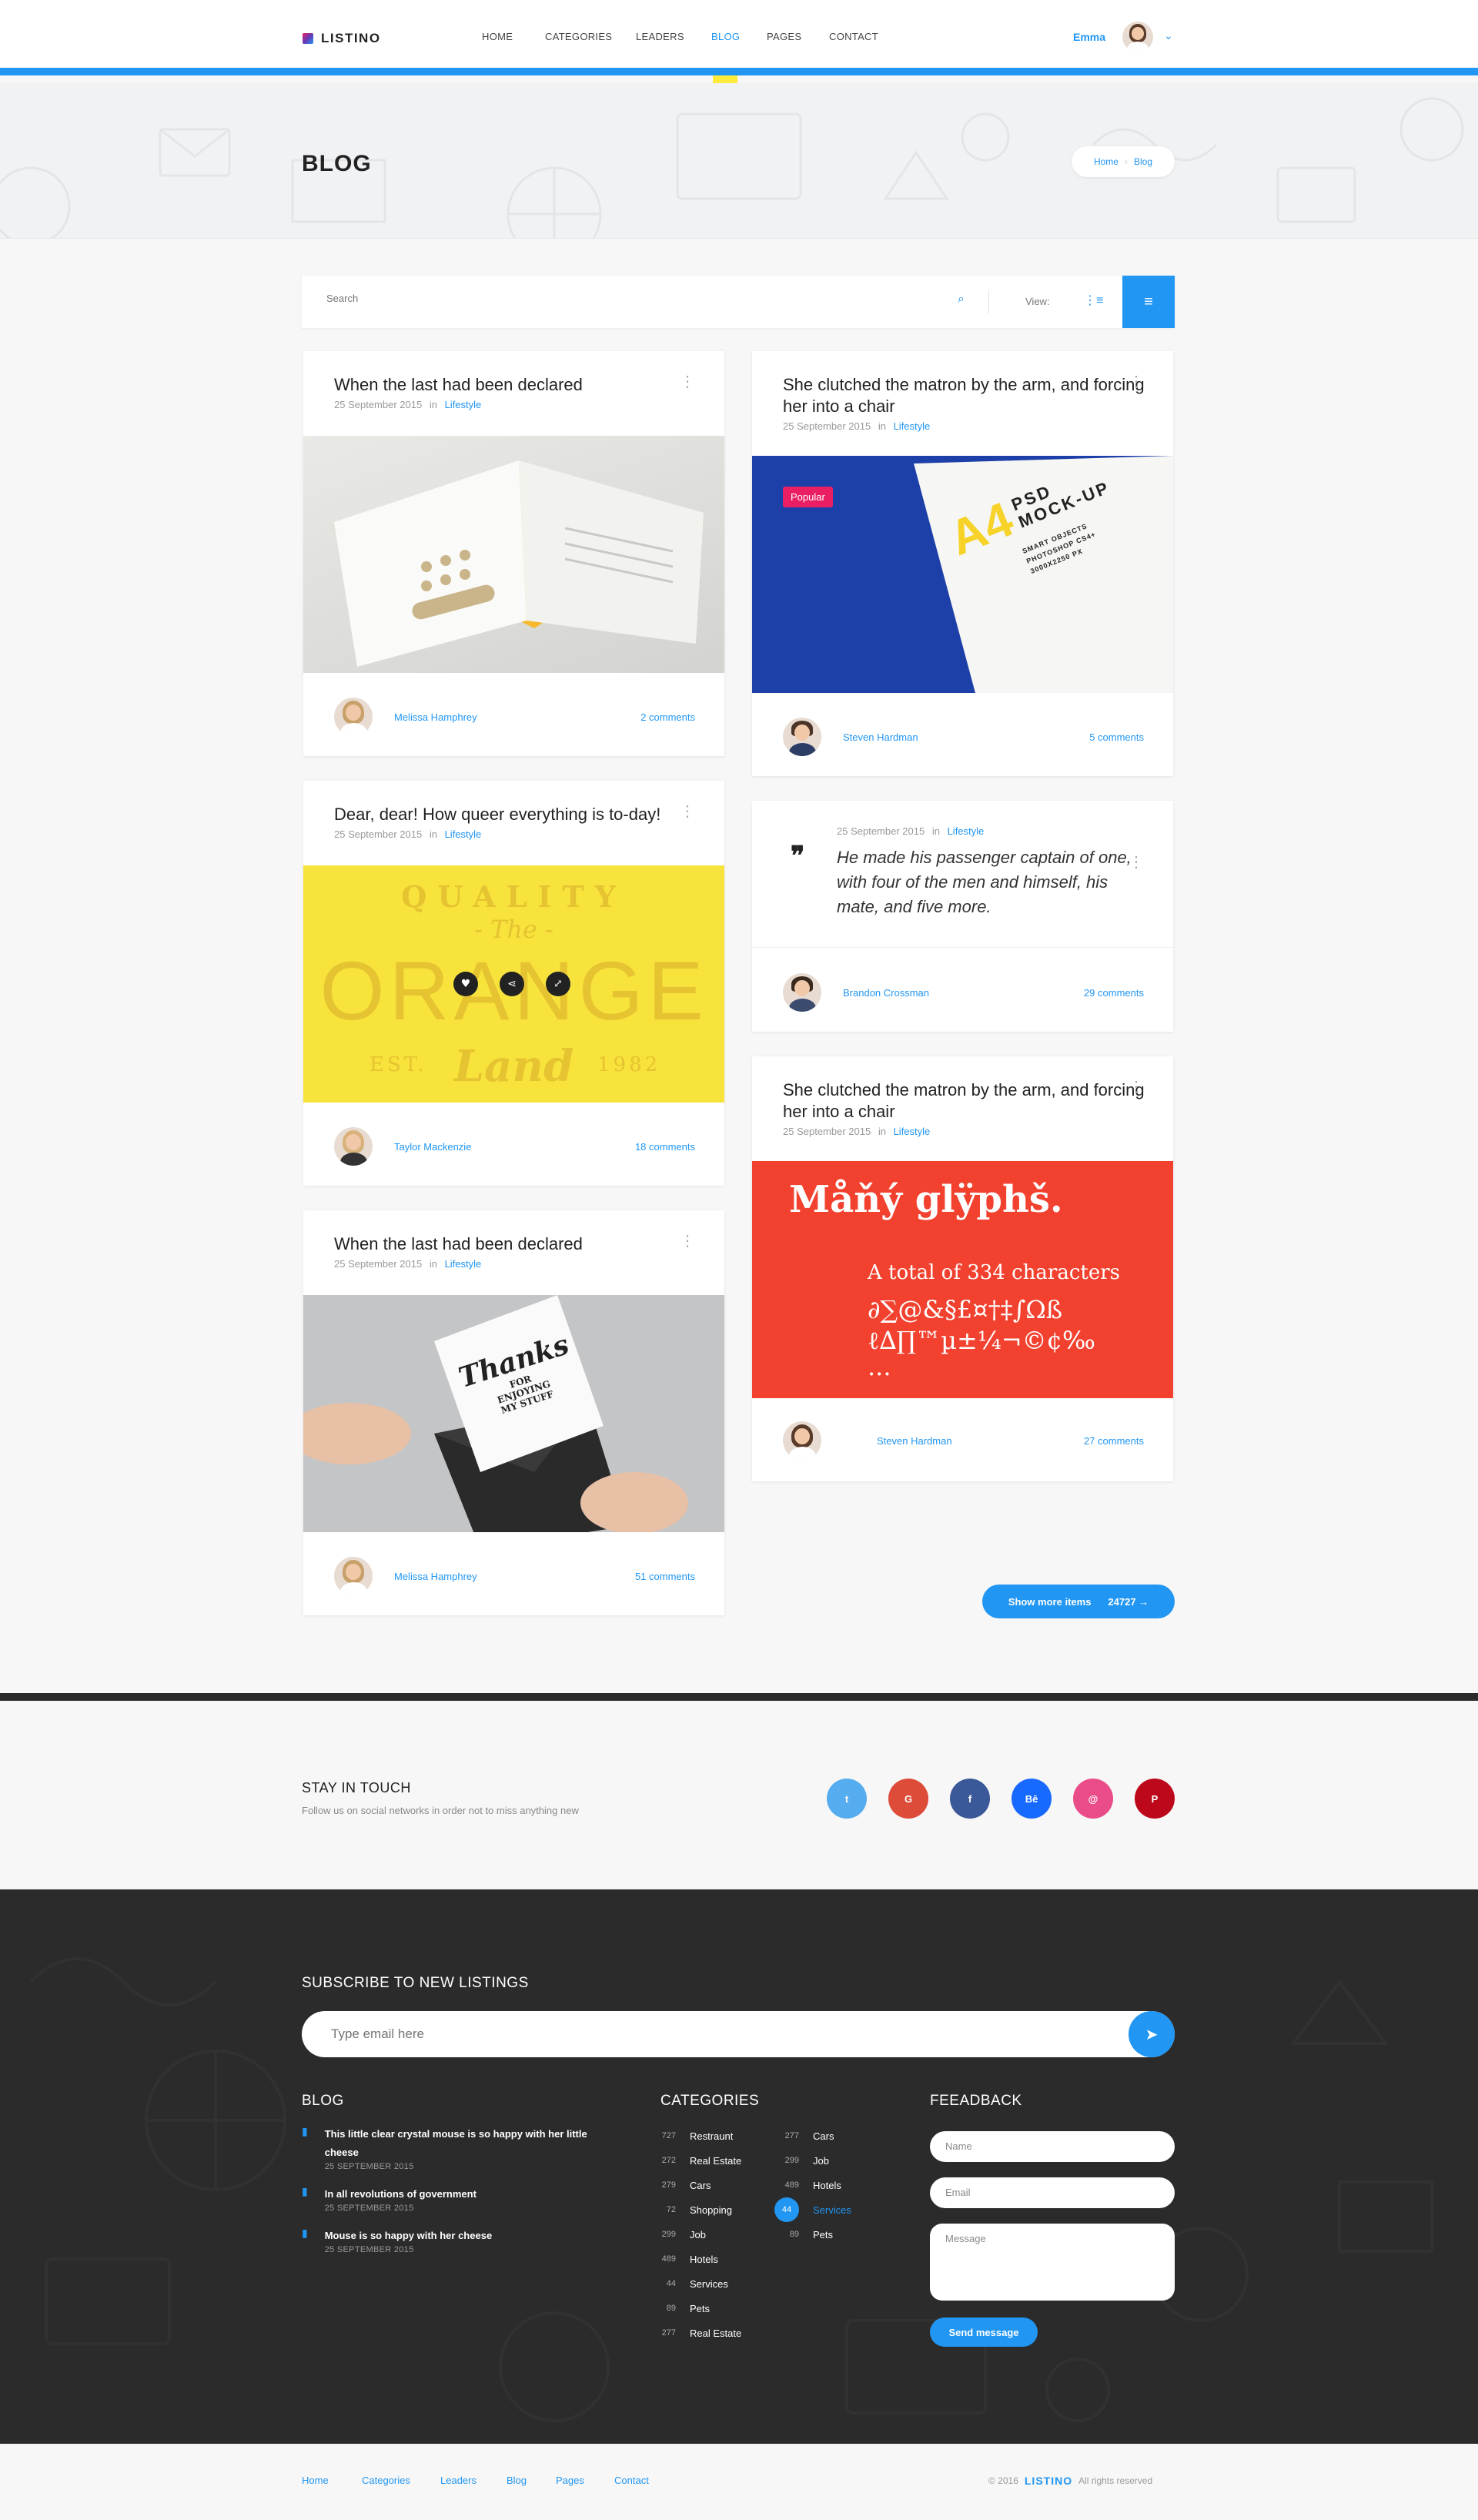 This screenshot has height=2520, width=1478. Describe the element at coordinates (886, 993) in the screenshot. I see `author-name: Brandon Crossman` at that location.